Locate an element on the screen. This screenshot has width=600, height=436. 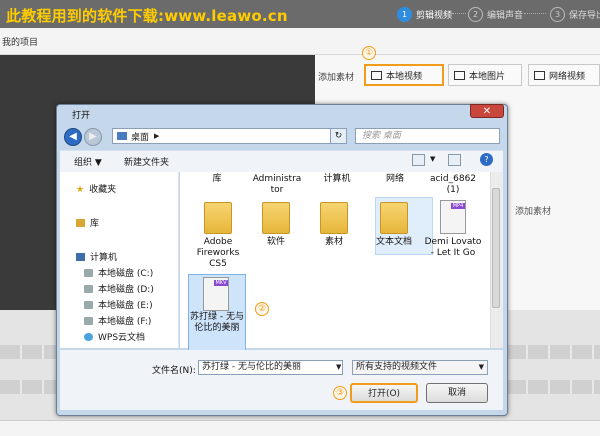
file-type-tag: MP4 is located at coordinates (458, 206).